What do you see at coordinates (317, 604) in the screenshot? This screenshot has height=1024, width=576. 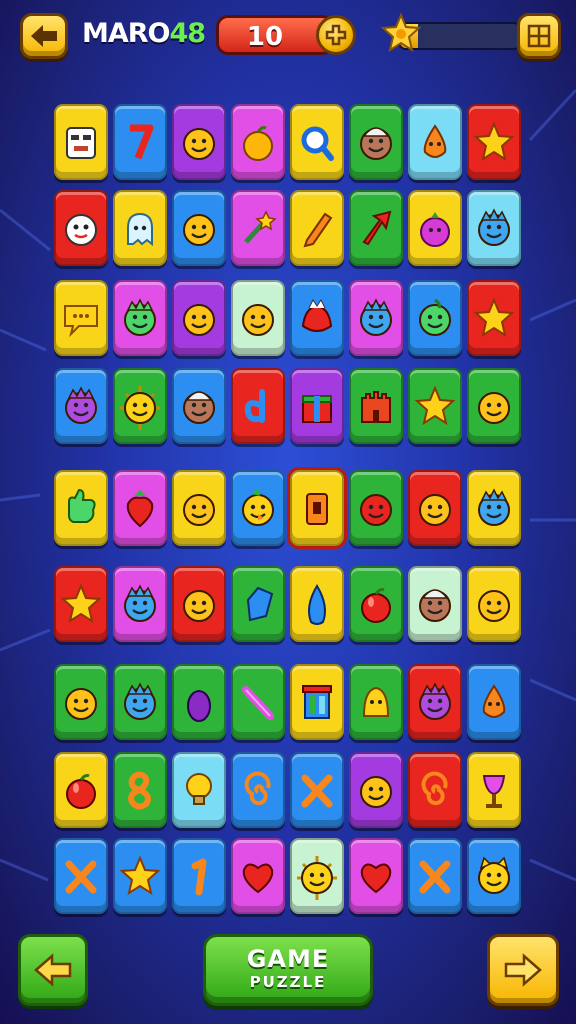 I see `tile-blue-drop` at bounding box center [317, 604].